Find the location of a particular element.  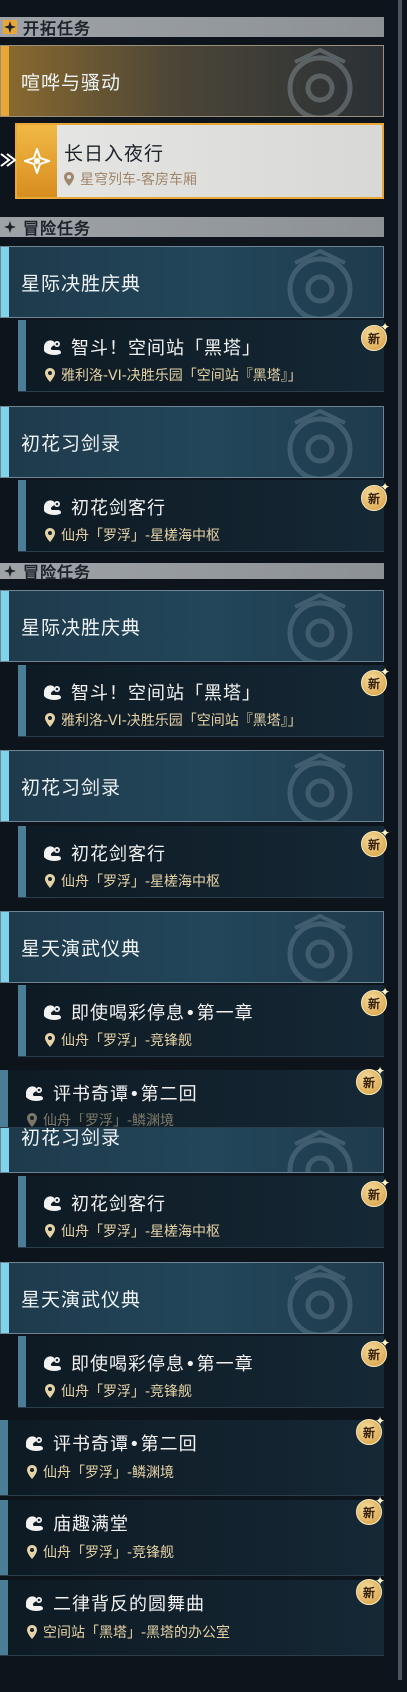

quest-item: 二律背反的圆舞曲 空间站「黑塔」-黑塔的办公室 is located at coordinates (192, 1618).